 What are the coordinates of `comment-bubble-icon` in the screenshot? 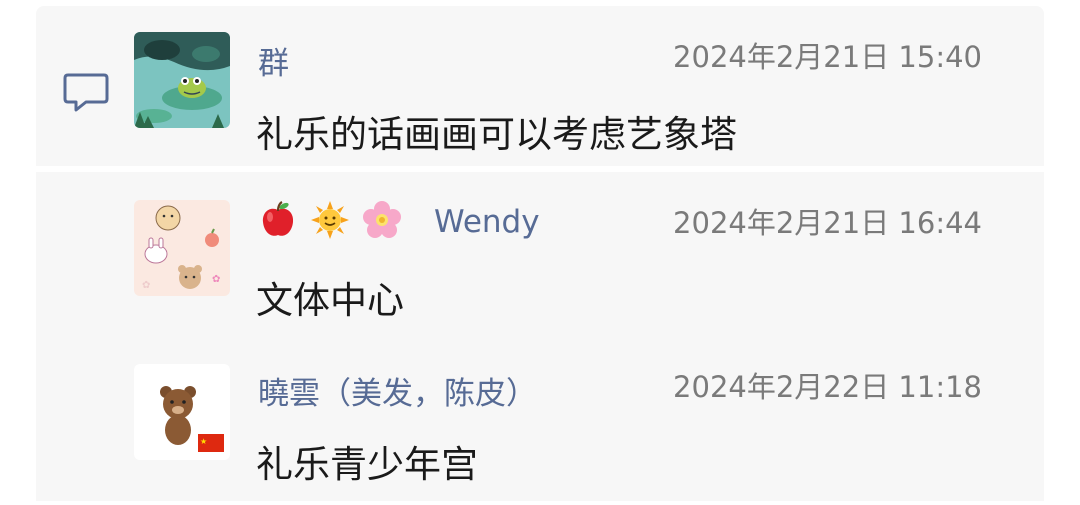 It's located at (86, 92).